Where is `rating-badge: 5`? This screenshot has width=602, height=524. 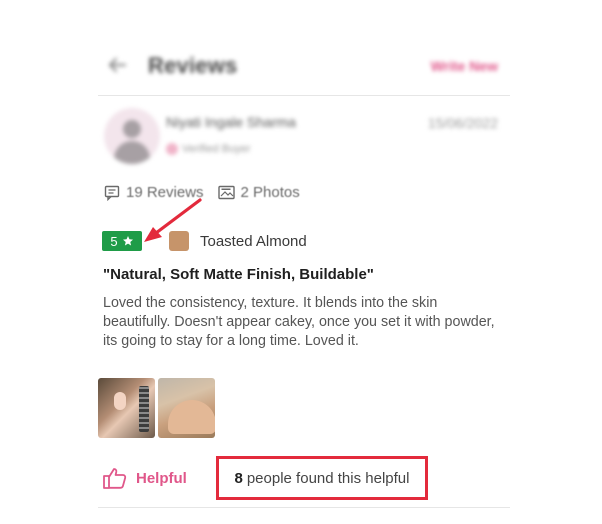
rating-badge: 5 is located at coordinates (122, 241).